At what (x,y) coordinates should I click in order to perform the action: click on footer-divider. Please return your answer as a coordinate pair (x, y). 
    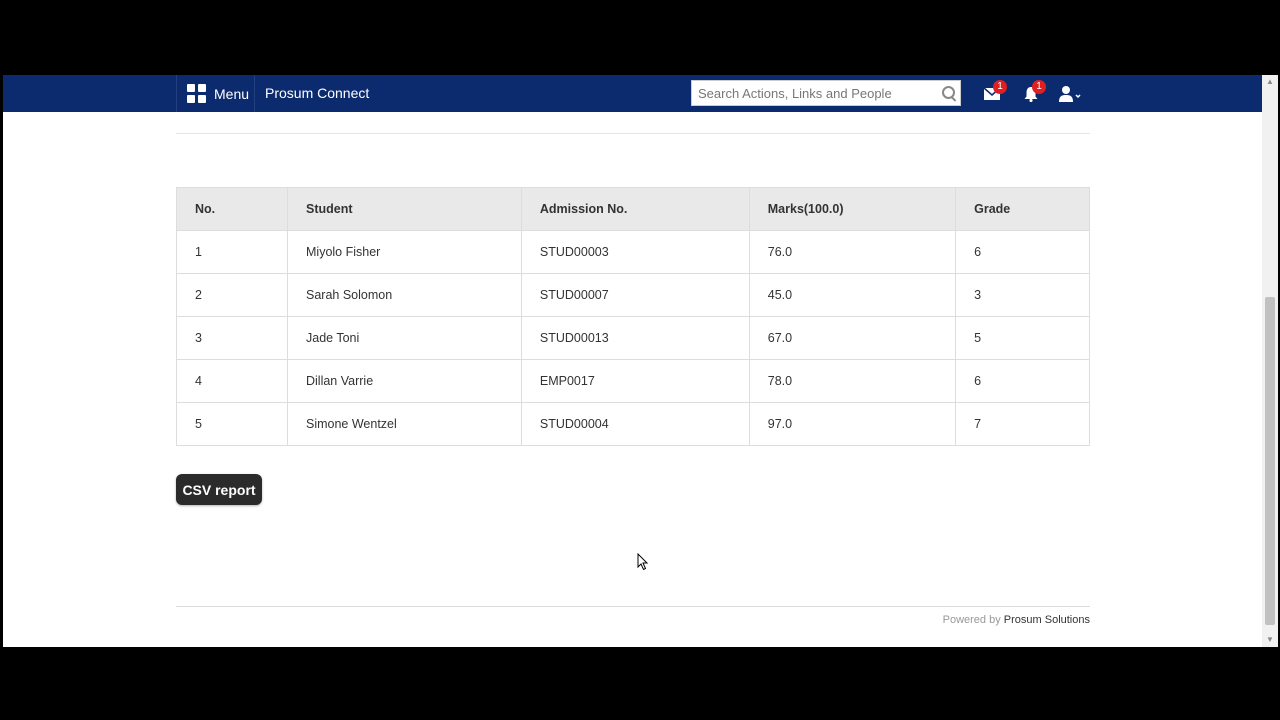
    Looking at the image, I should click on (633, 606).